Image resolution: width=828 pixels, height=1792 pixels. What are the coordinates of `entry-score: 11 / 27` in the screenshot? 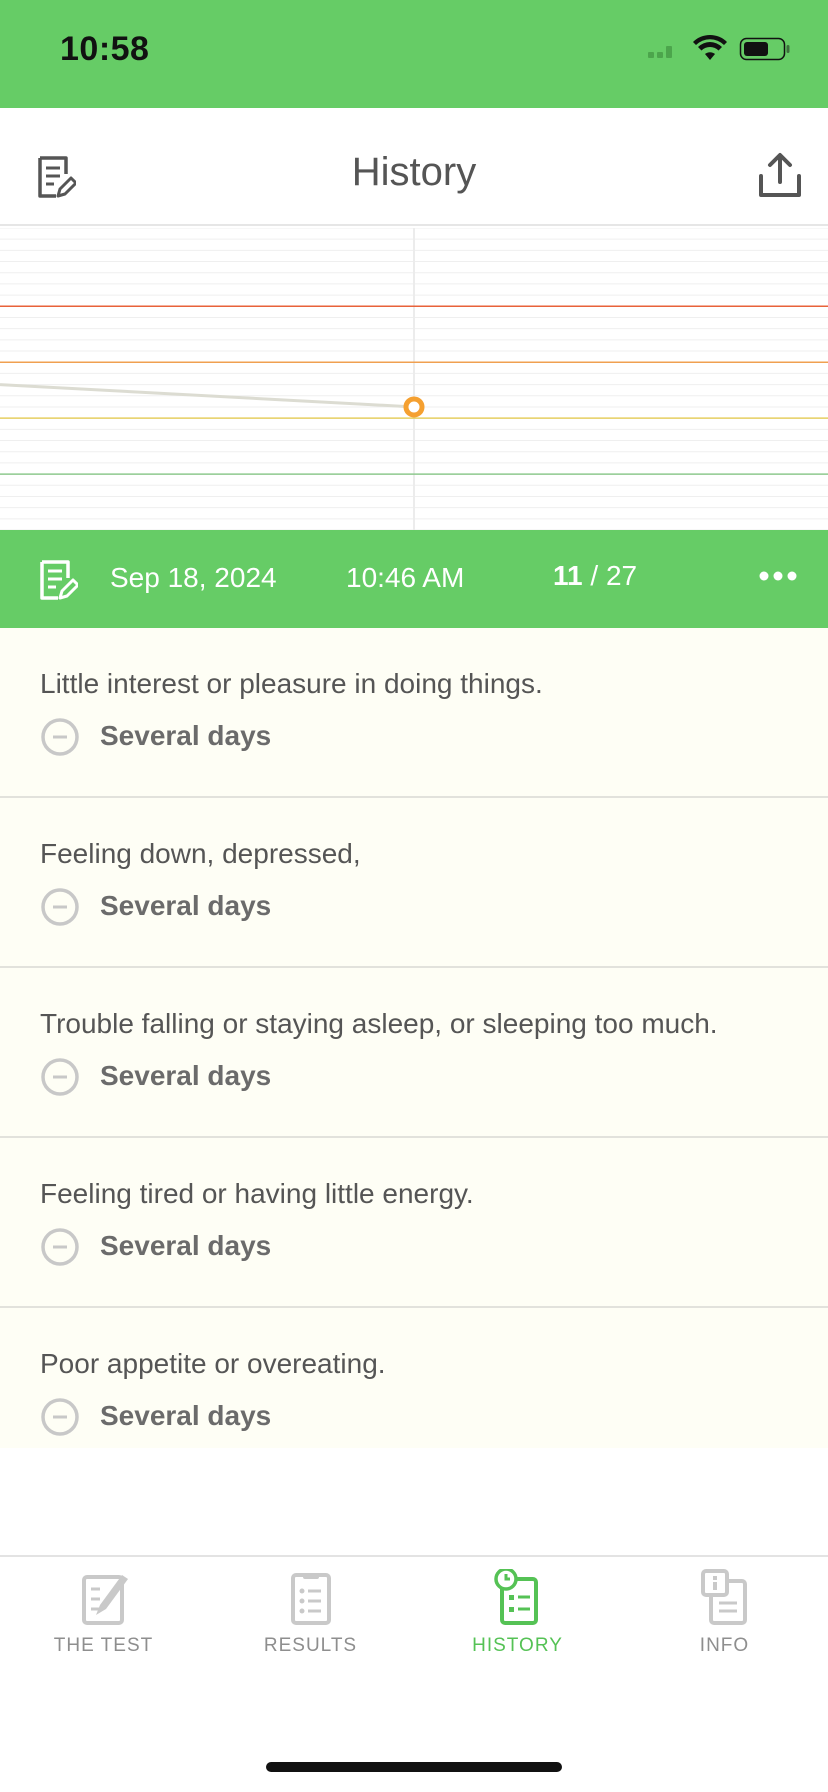 It's located at (595, 576).